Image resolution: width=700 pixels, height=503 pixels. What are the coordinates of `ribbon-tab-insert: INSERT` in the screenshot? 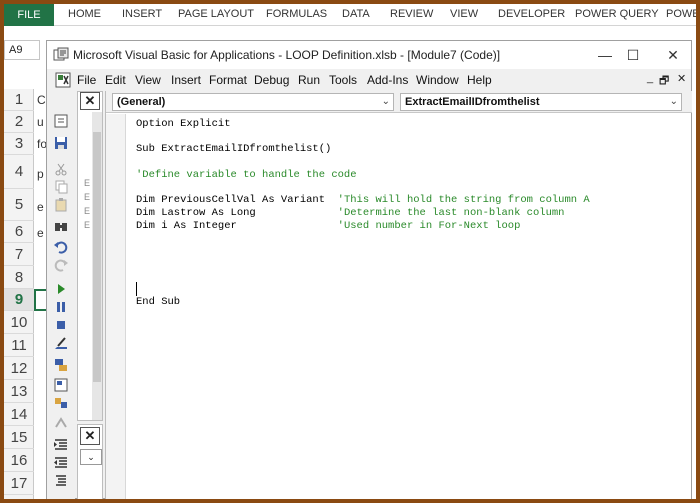 It's located at (142, 14).